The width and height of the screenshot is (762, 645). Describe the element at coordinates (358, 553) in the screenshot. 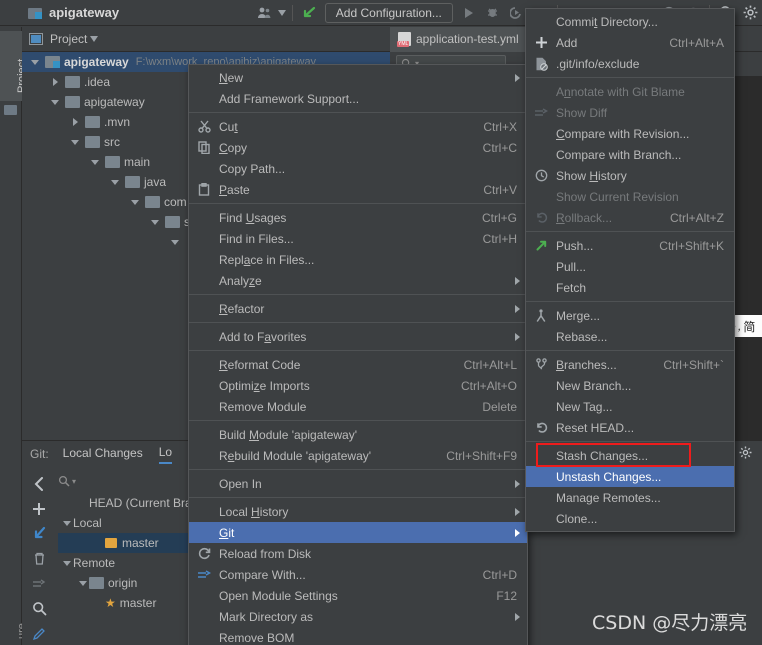

I see `menu-item-reload-from-disk: Reload from Disk` at that location.